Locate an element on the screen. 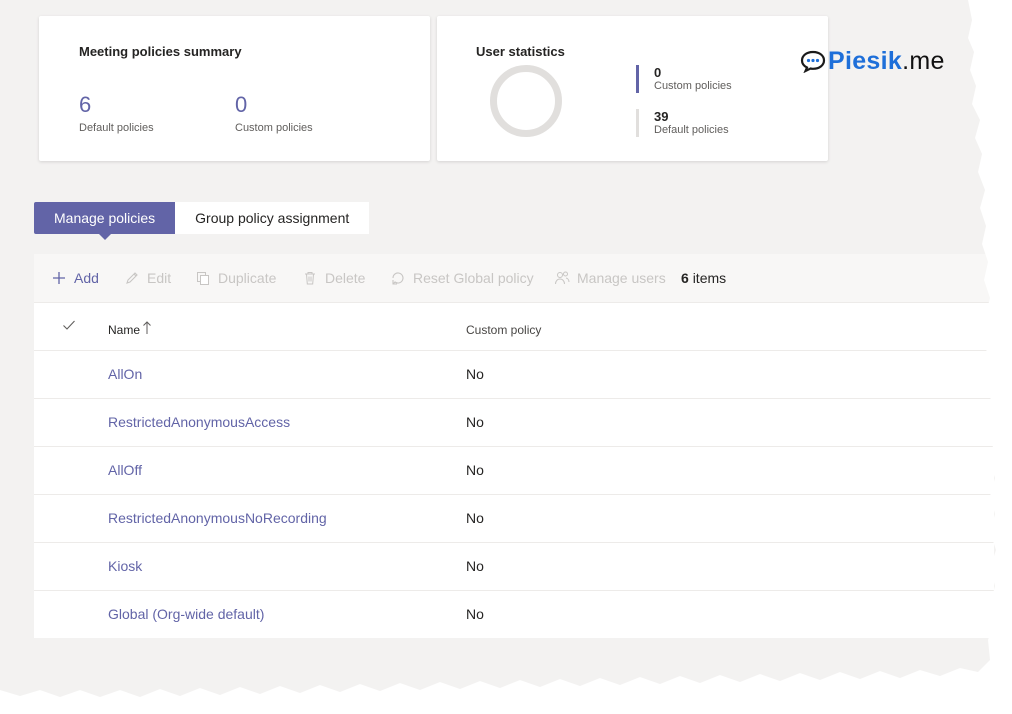 Image resolution: width=1012 pixels, height=714 pixels. custom-users-count: 0 is located at coordinates (658, 72).